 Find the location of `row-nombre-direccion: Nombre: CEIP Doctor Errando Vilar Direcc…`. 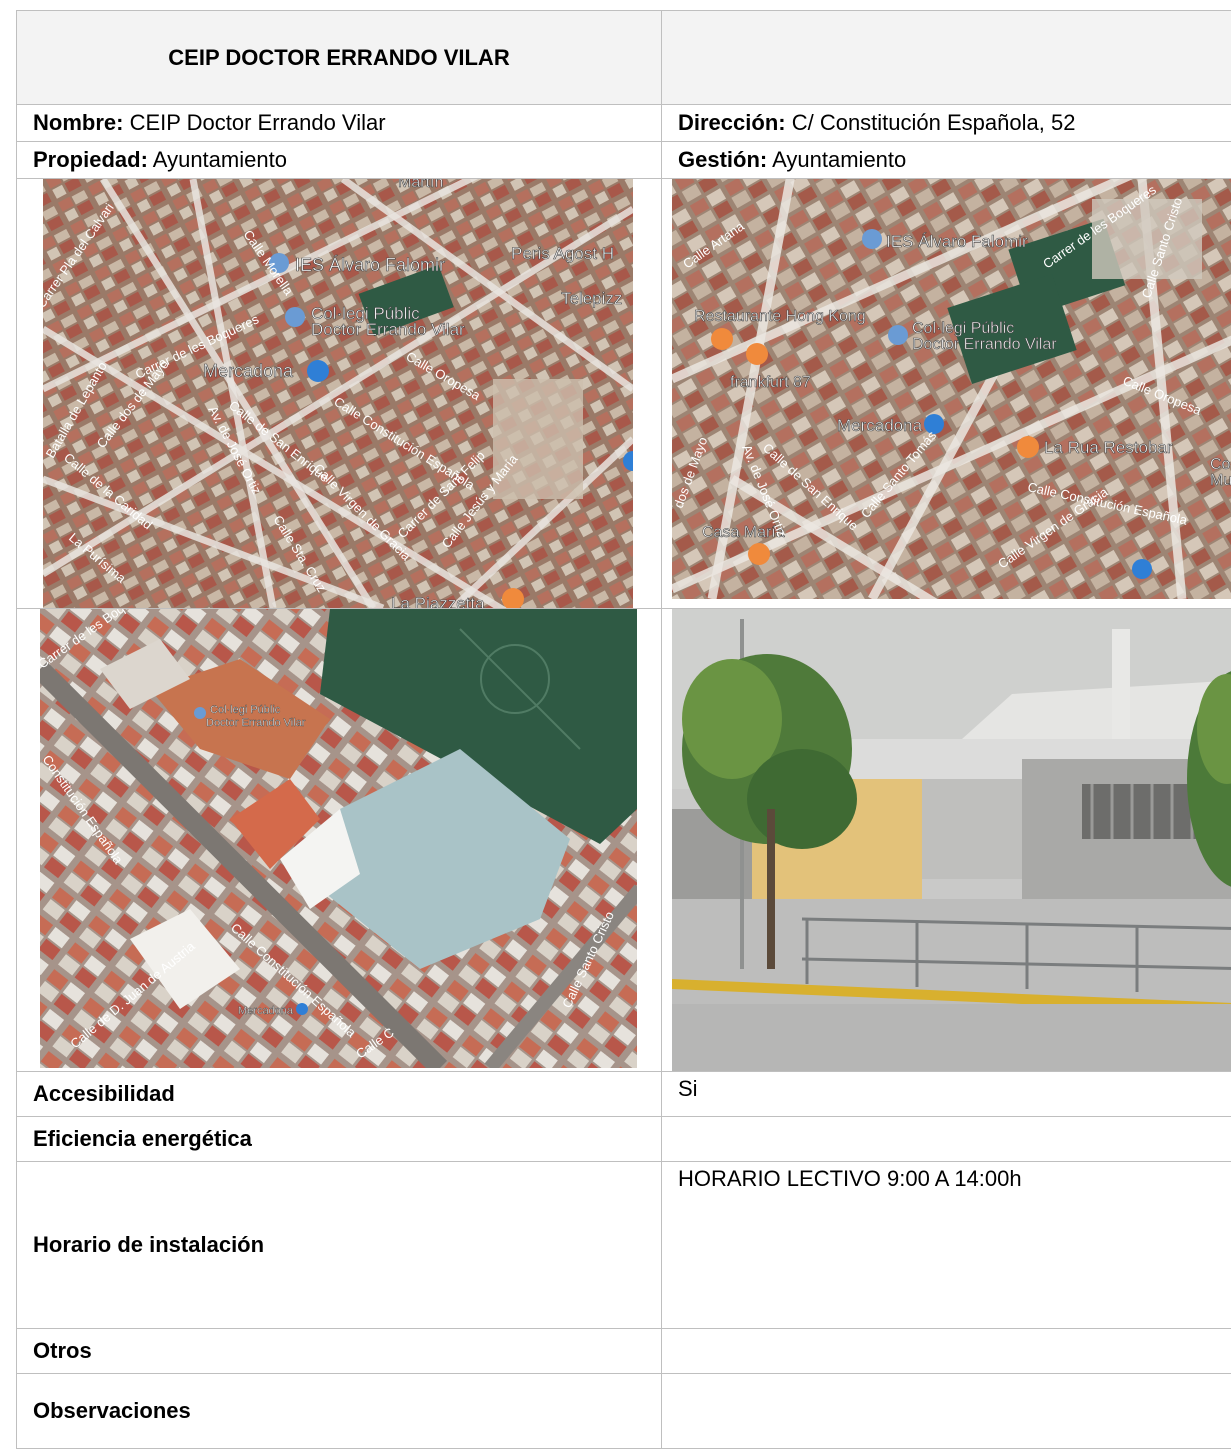

row-nombre-direccion: Nombre: CEIP Doctor Errando Vilar Direcc… is located at coordinates (624, 123).